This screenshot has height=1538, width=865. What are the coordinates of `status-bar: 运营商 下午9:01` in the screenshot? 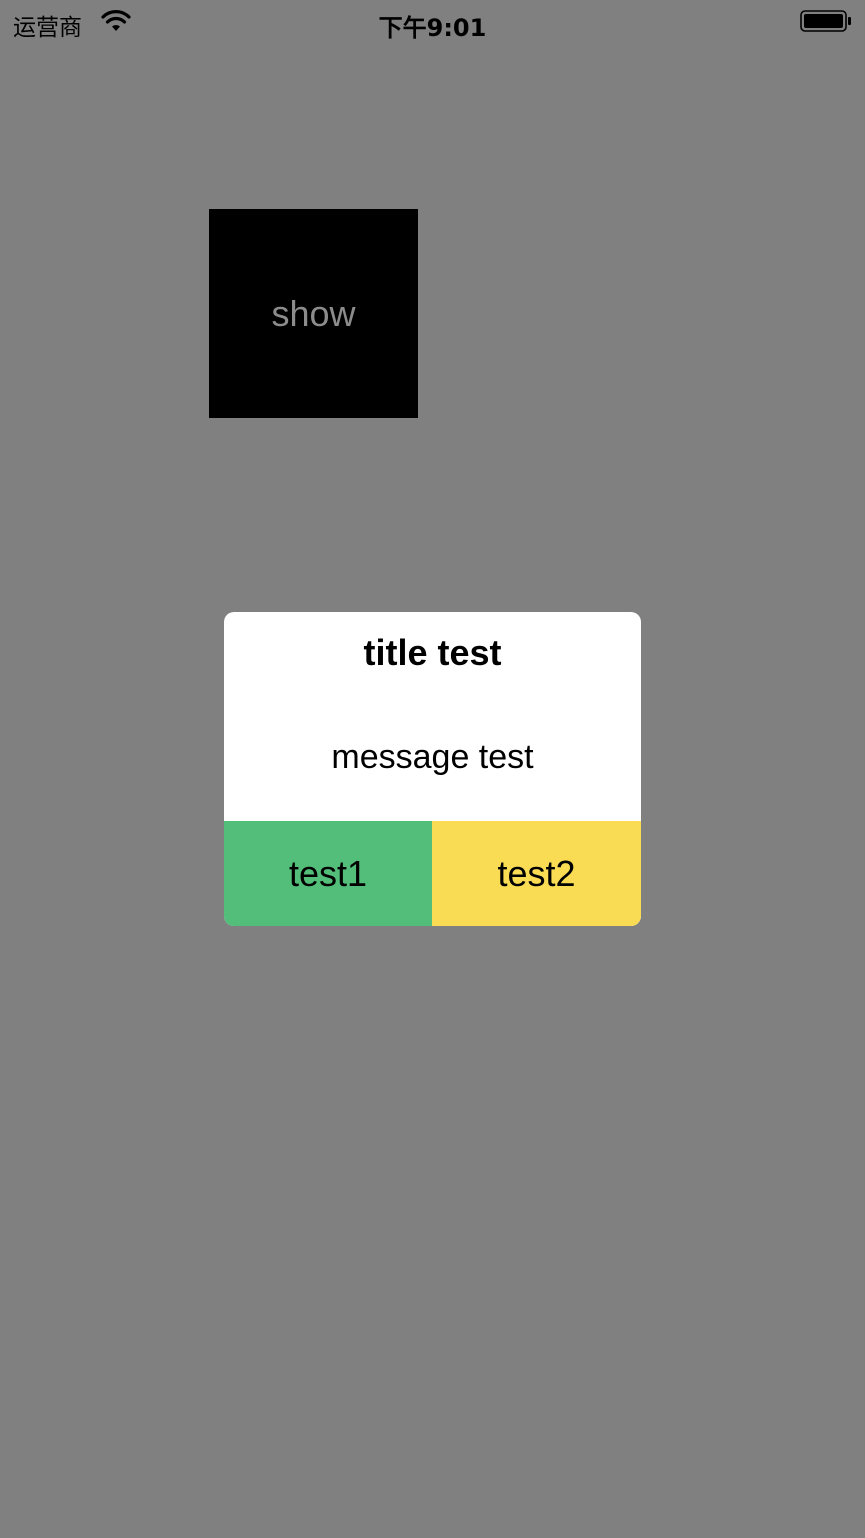 It's located at (432, 22).